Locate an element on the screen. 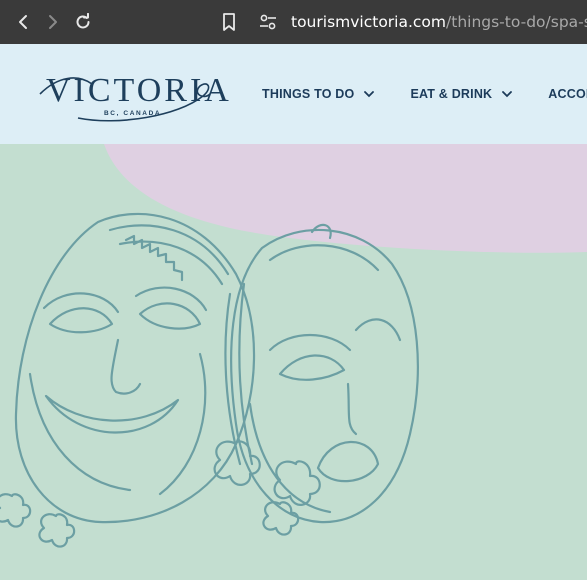 The height and width of the screenshot is (580, 587). nav-label: THINGS TO DO is located at coordinates (308, 94).